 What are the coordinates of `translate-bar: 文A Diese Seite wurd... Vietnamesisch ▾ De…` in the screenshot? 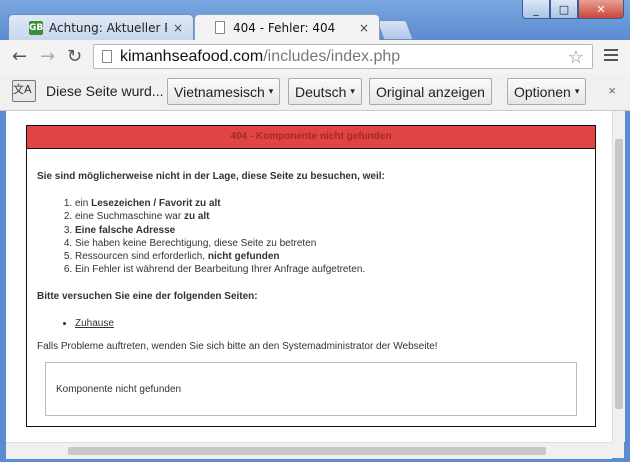 It's located at (315, 92).